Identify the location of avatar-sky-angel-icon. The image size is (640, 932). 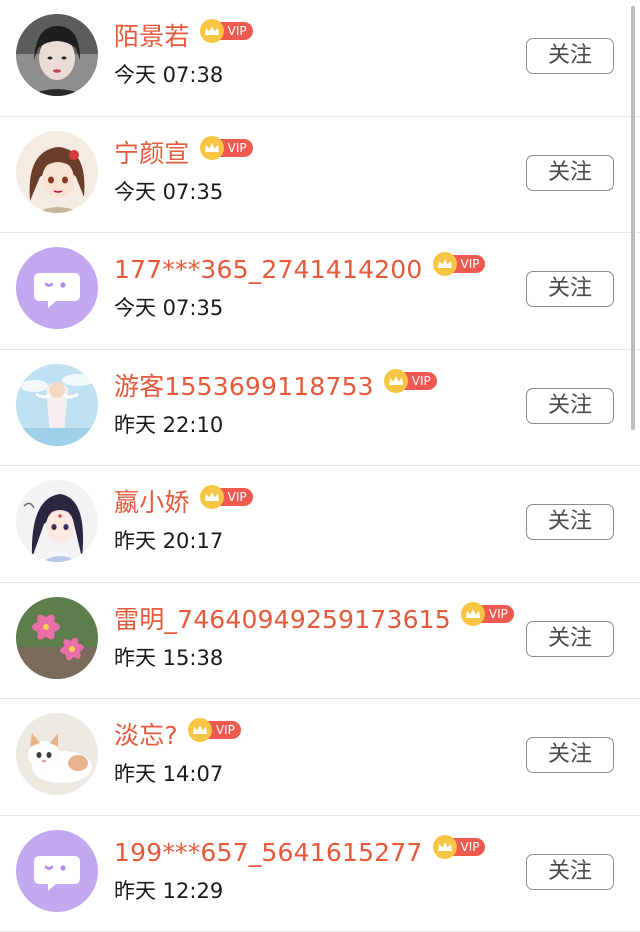
(57, 405).